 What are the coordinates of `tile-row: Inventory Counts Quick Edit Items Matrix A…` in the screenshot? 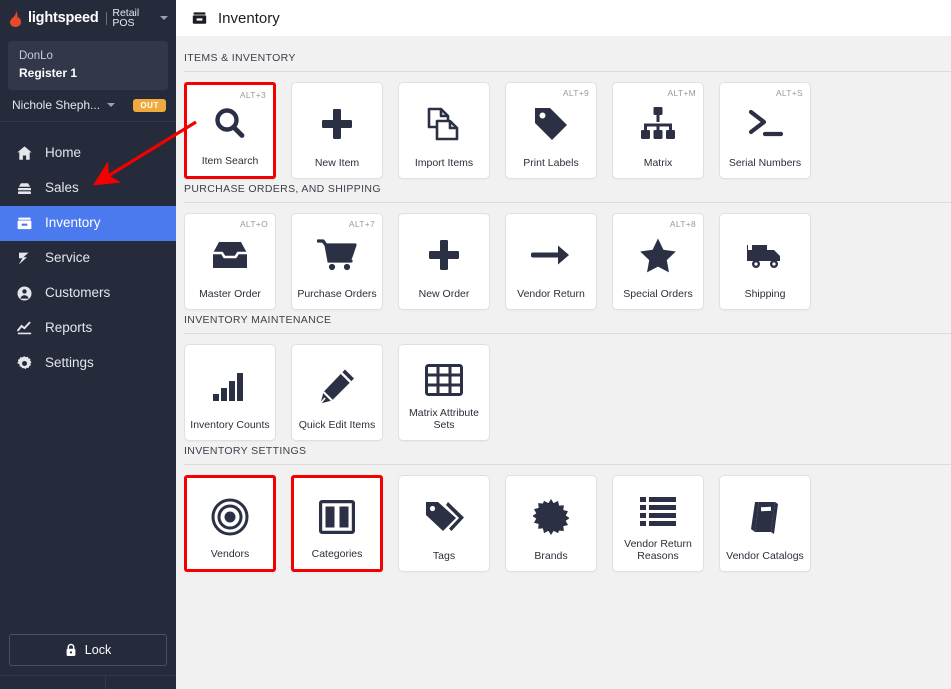 It's located at (563, 392).